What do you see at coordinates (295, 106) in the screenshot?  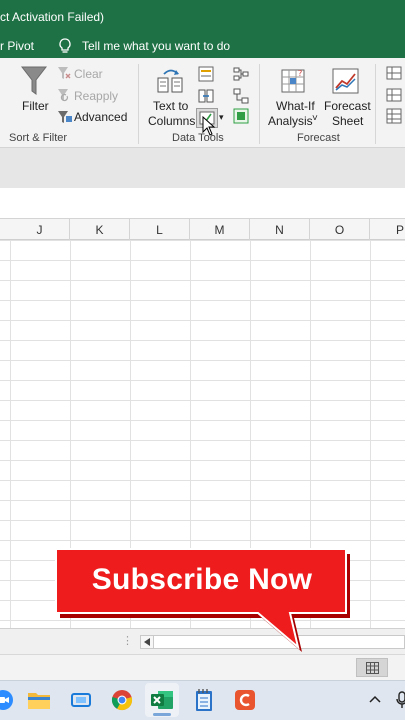 I see `what-if-analysis-line1: What-If` at bounding box center [295, 106].